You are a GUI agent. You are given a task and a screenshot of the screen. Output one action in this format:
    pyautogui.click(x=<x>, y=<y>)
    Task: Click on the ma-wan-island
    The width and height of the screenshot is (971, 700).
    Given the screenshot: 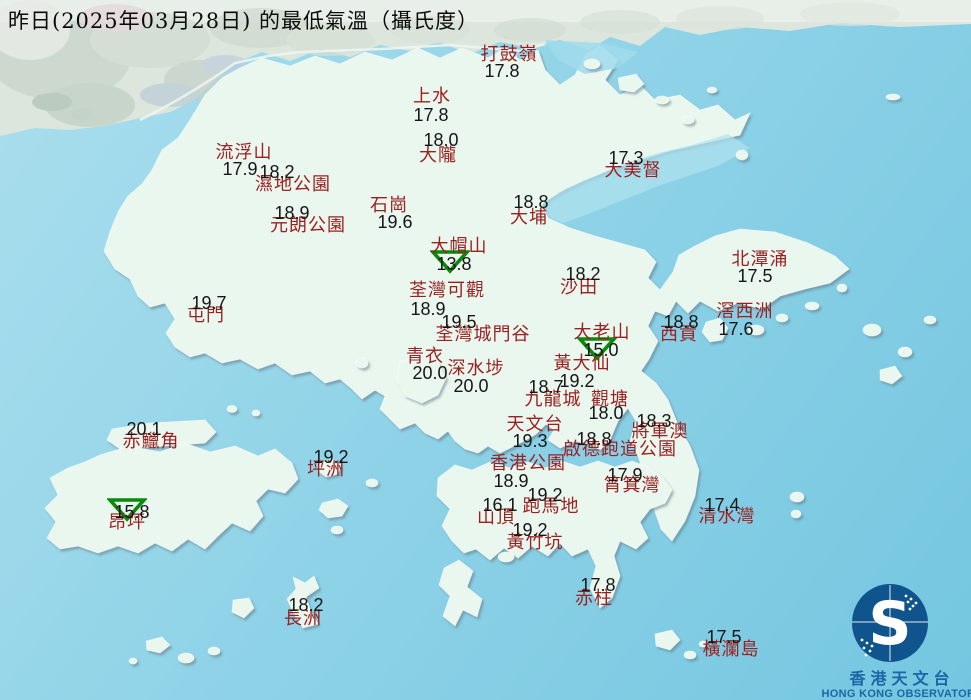 What is the action you would take?
    pyautogui.click(x=362, y=363)
    